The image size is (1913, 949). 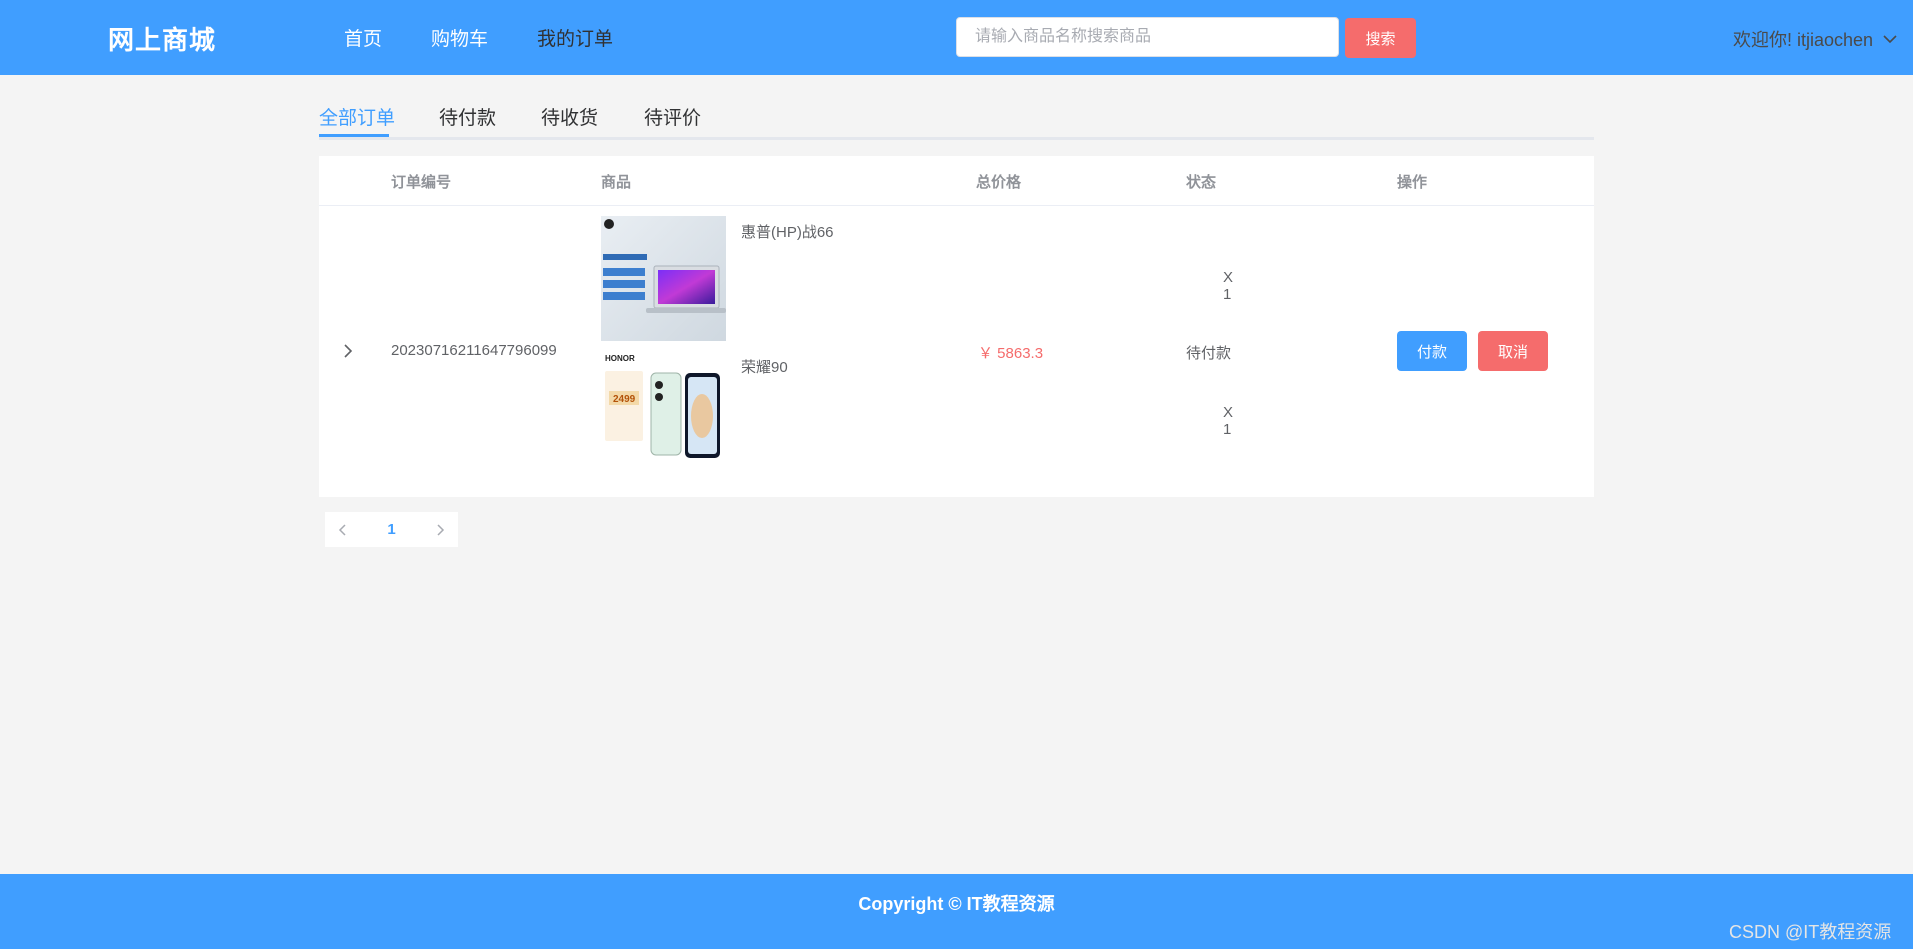 I want to click on nav-my-orders: 我的订单, so click(x=575, y=37).